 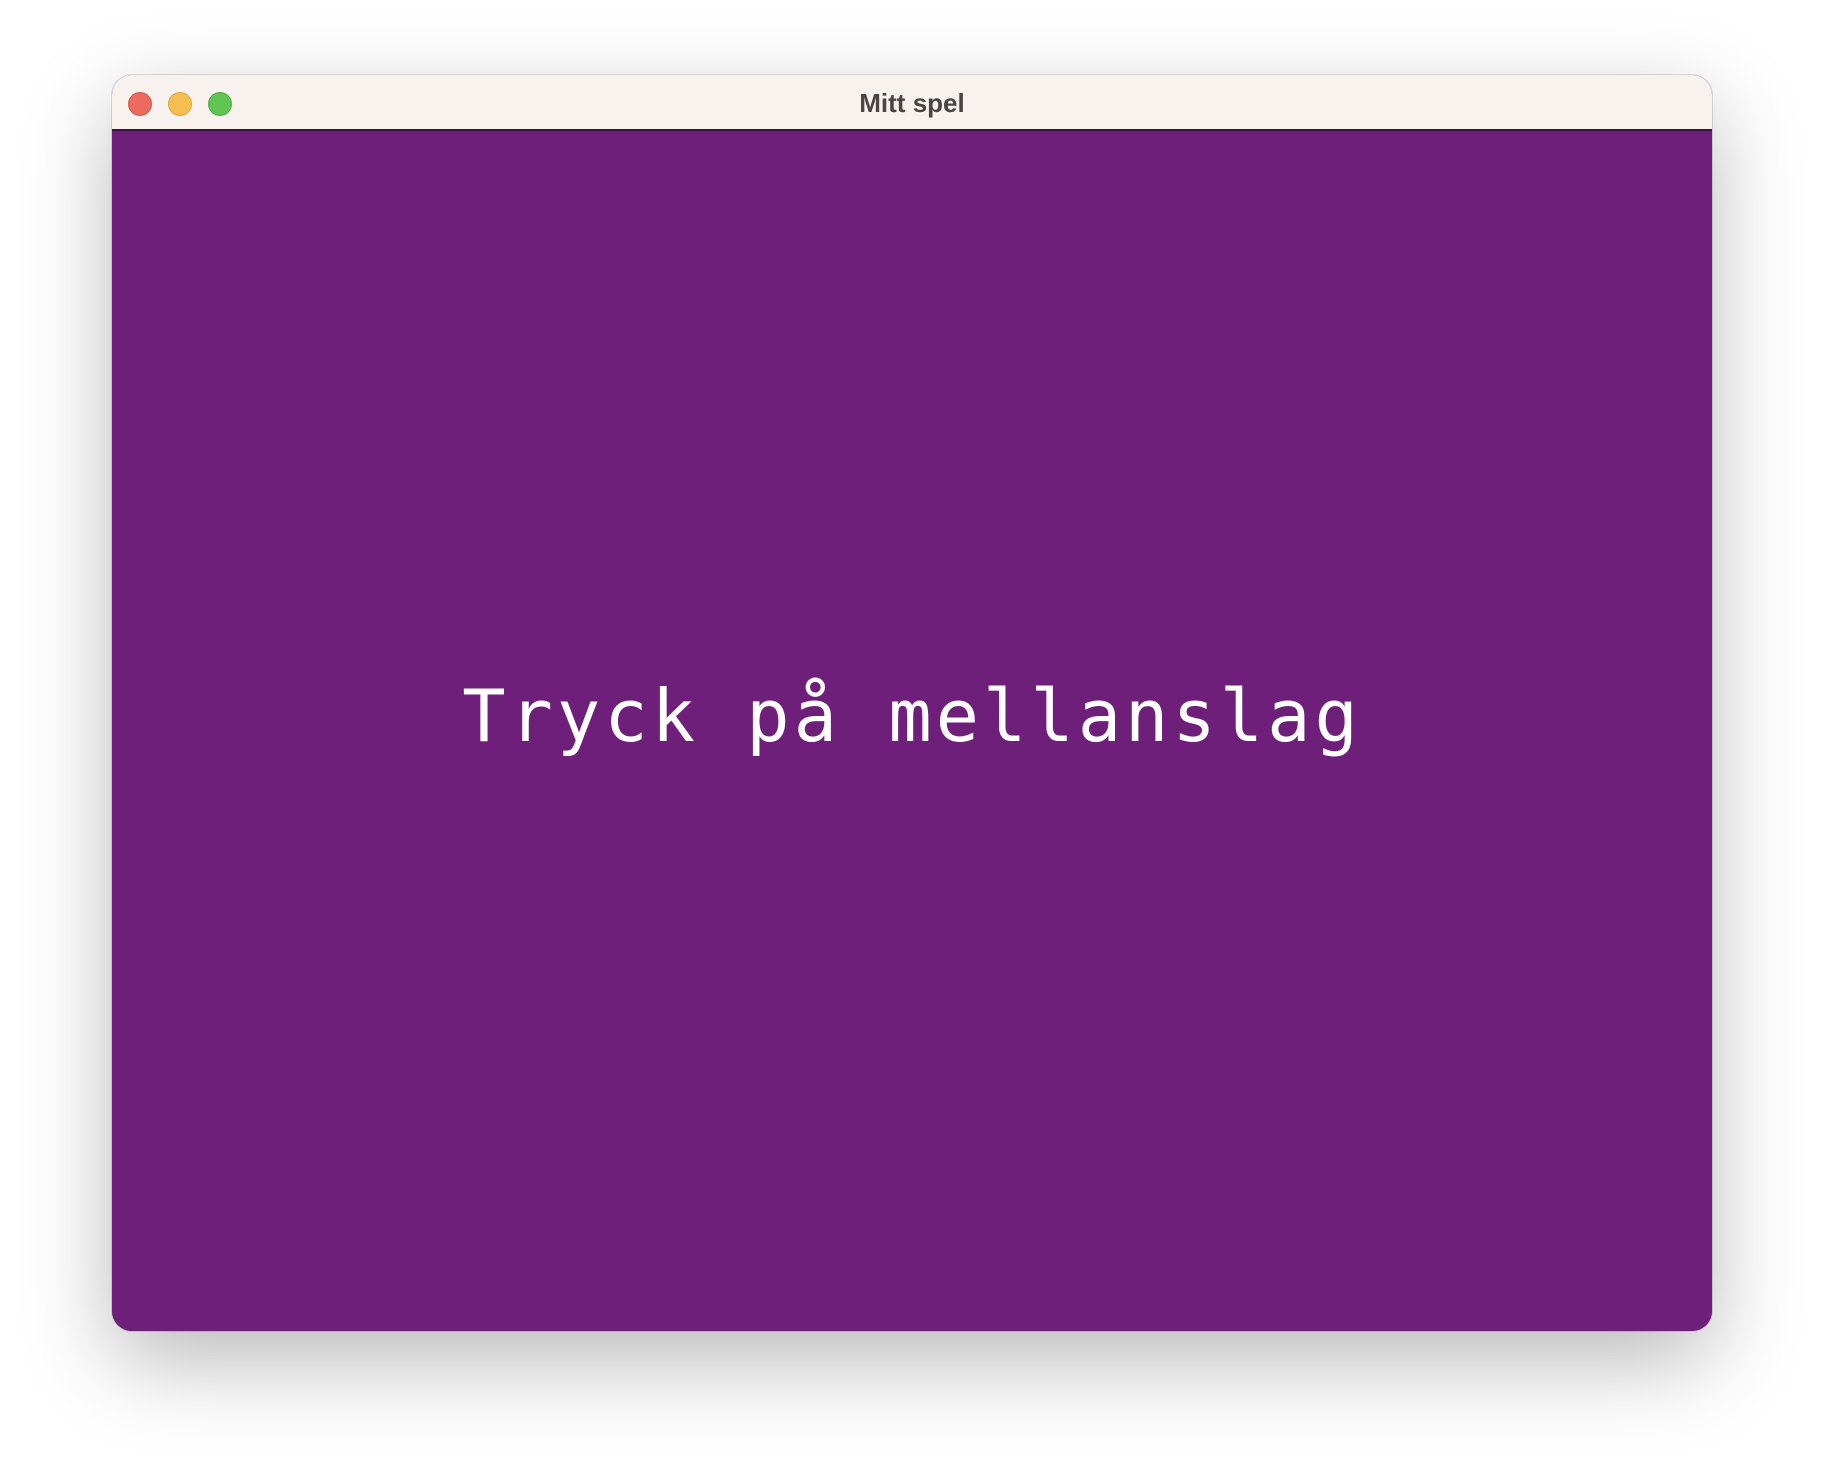 I want to click on title-bar: Mitt spel, so click(x=912, y=103).